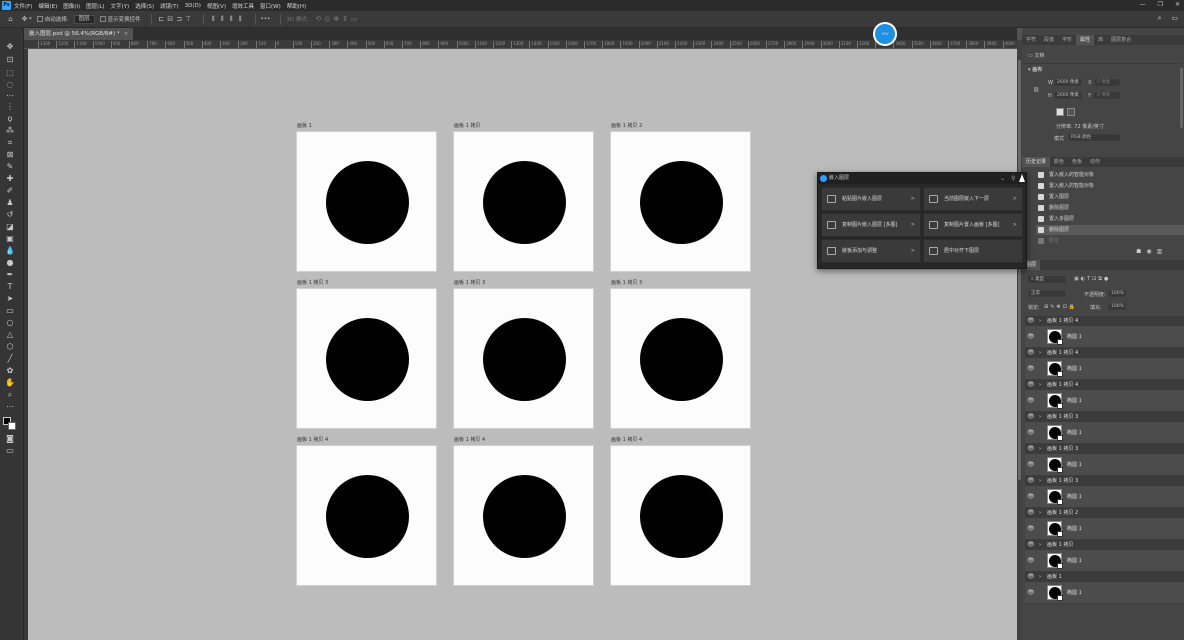 The width and height of the screenshot is (1184, 640). I want to click on blur-tool-icon: 💧, so click(10, 251).